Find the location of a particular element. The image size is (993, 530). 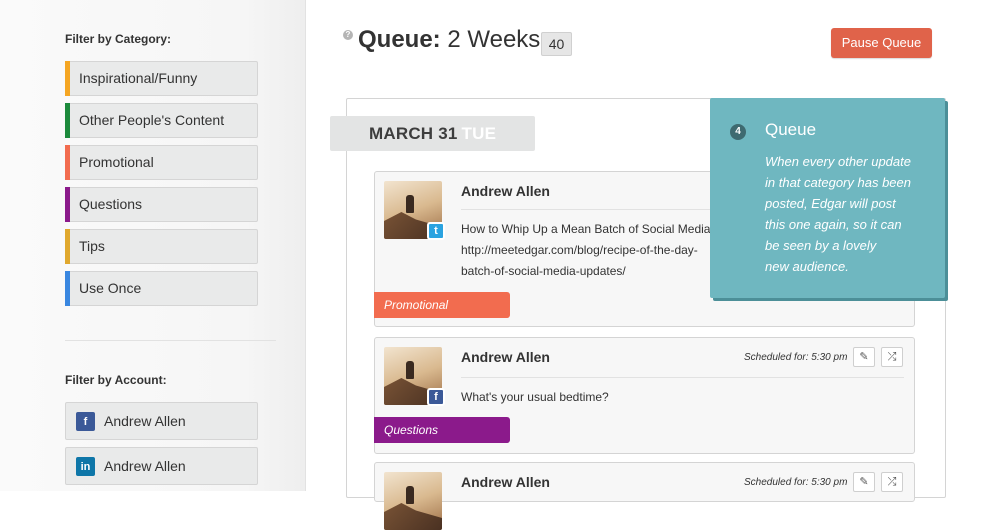

date-label: MARCH 31 is located at coordinates (413, 133).